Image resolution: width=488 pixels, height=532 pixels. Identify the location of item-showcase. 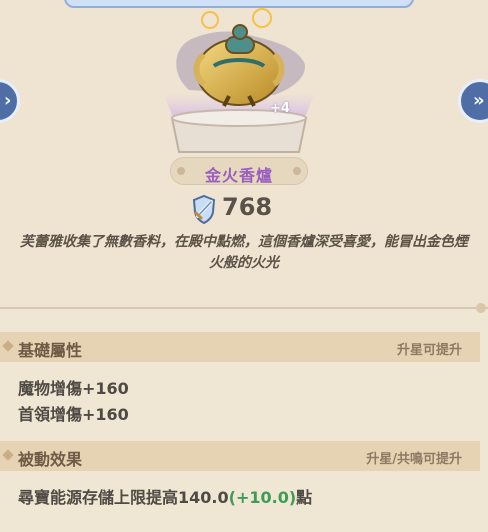
(239, 80).